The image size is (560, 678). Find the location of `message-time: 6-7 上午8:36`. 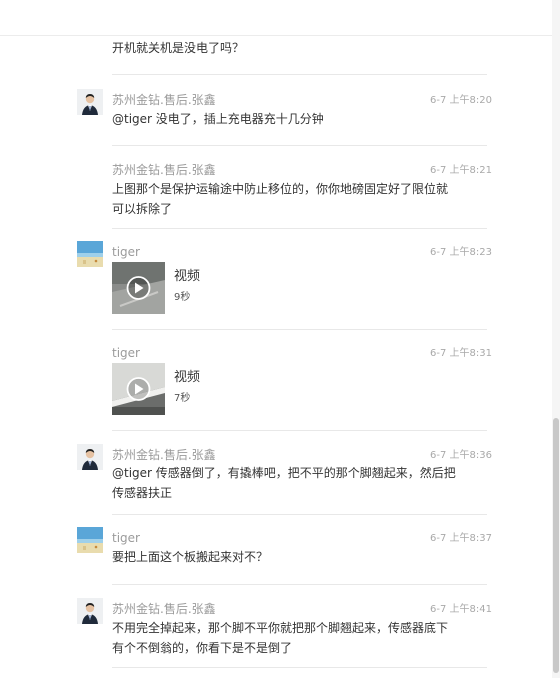

message-time: 6-7 上午8:36 is located at coordinates (461, 455).